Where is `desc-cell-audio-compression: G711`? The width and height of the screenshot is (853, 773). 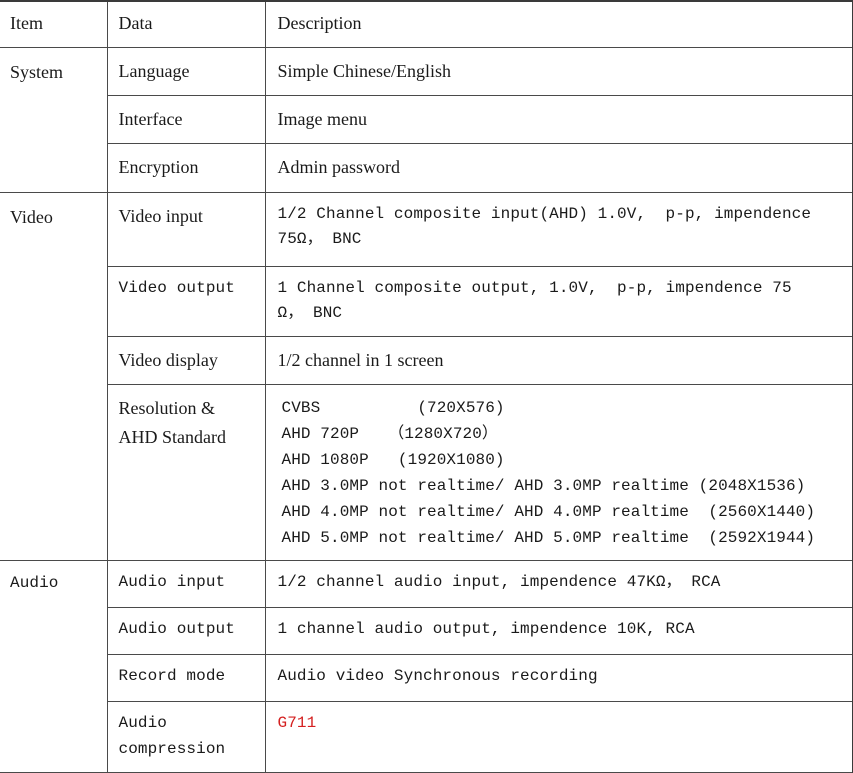
desc-cell-audio-compression: G711 is located at coordinates (559, 737).